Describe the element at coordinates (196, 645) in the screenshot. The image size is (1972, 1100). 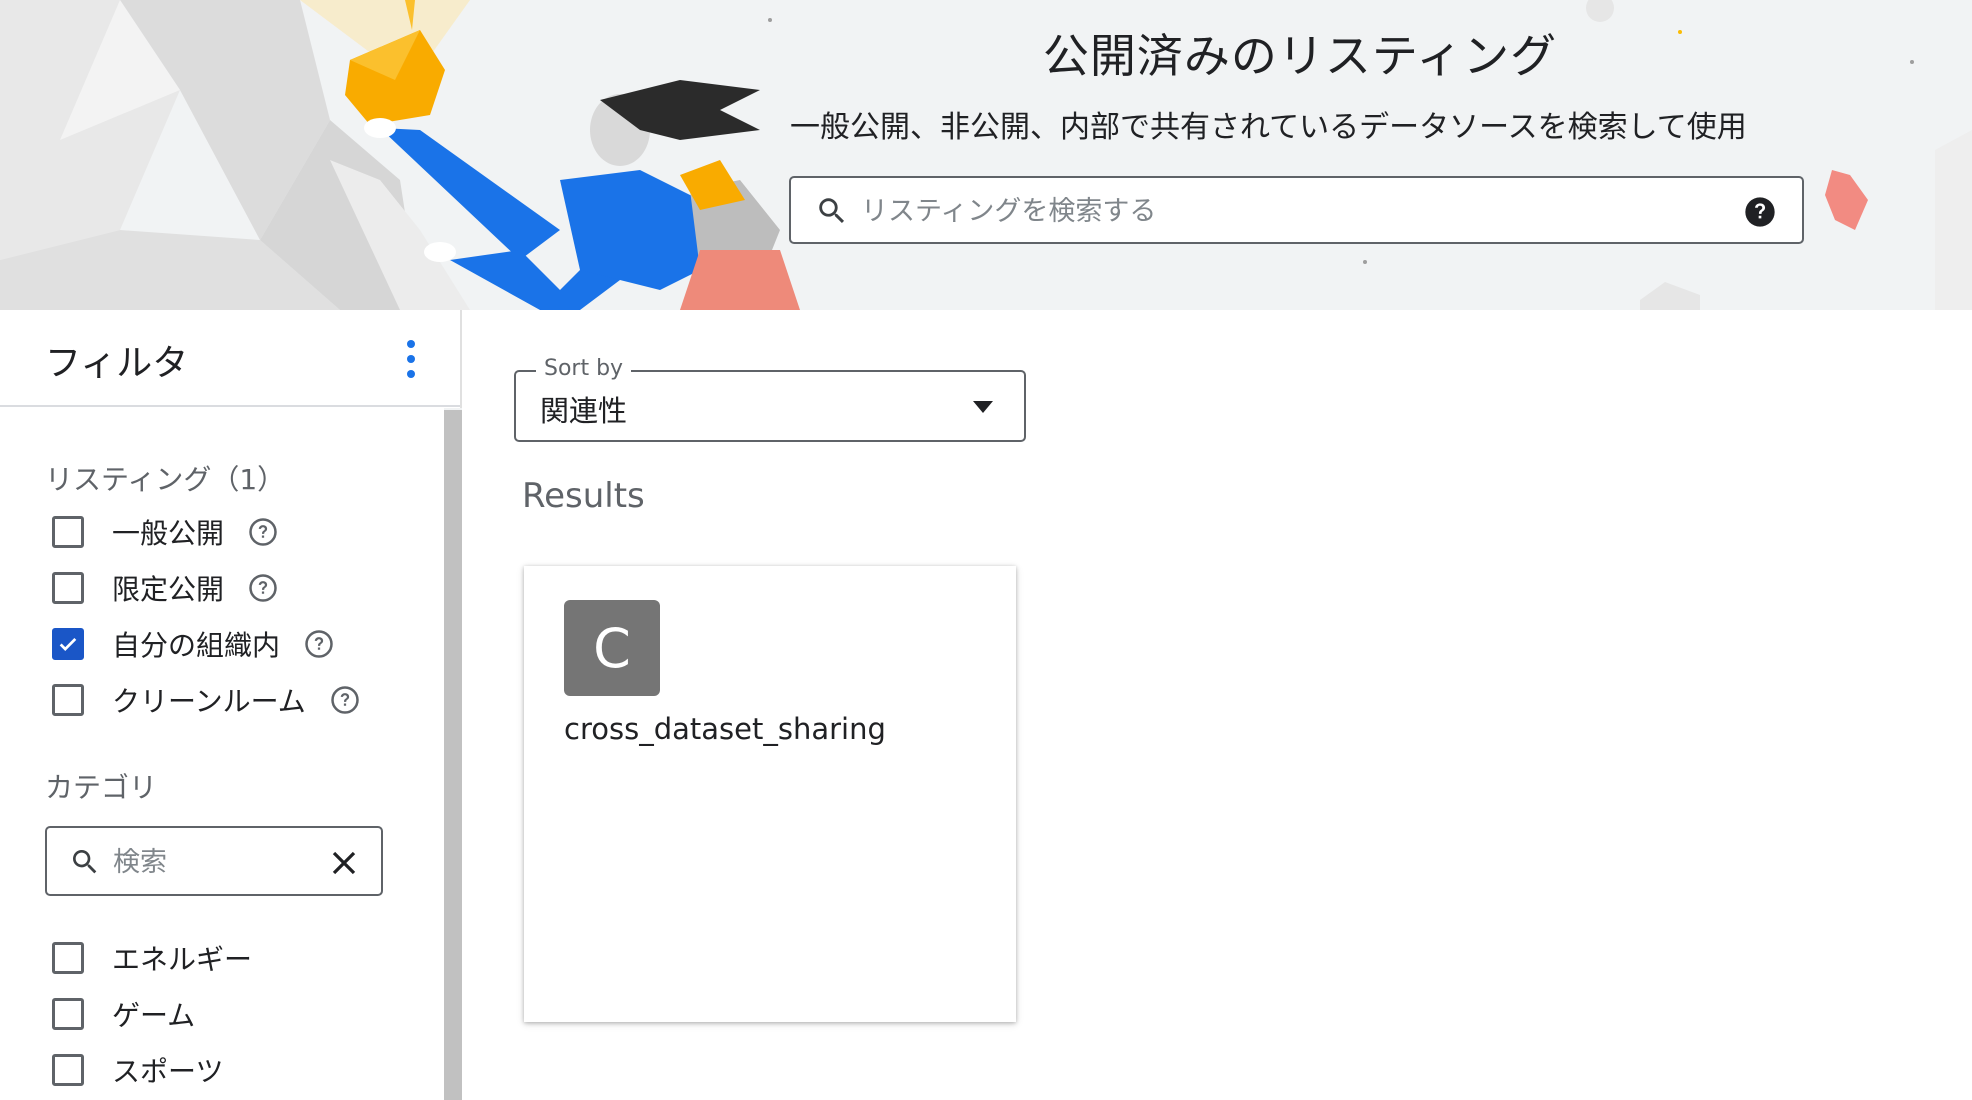
I see `filter-item-label: 自分の組織内` at that location.